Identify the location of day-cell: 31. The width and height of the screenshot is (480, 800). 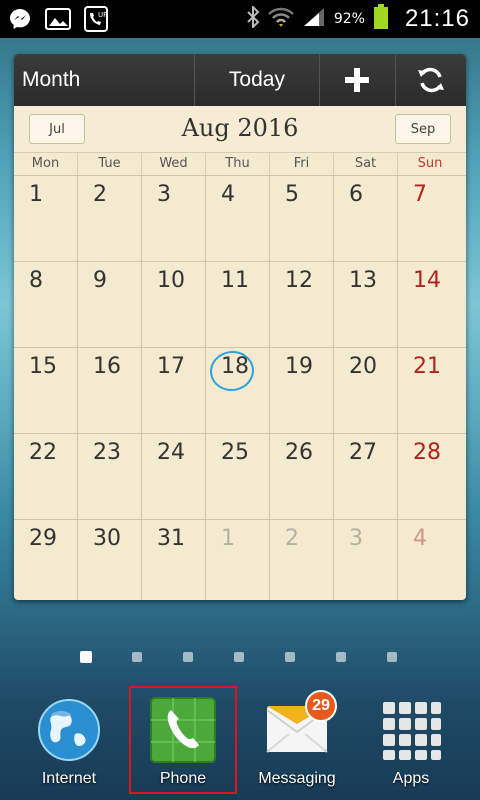
(174, 560).